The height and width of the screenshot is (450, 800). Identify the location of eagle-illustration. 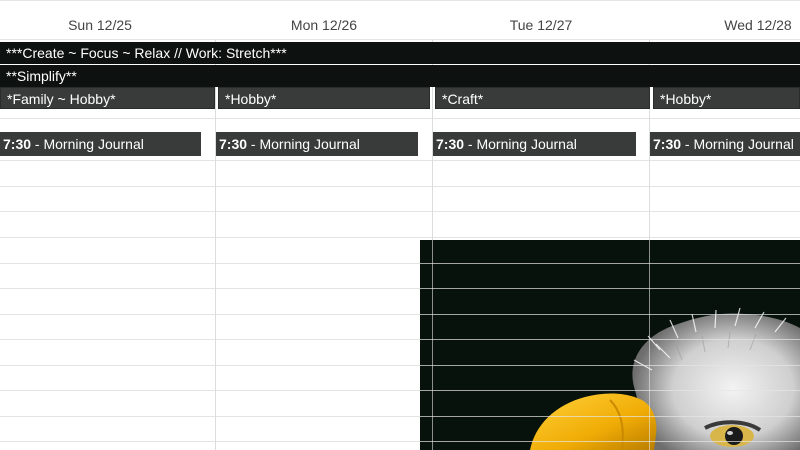
(665, 378).